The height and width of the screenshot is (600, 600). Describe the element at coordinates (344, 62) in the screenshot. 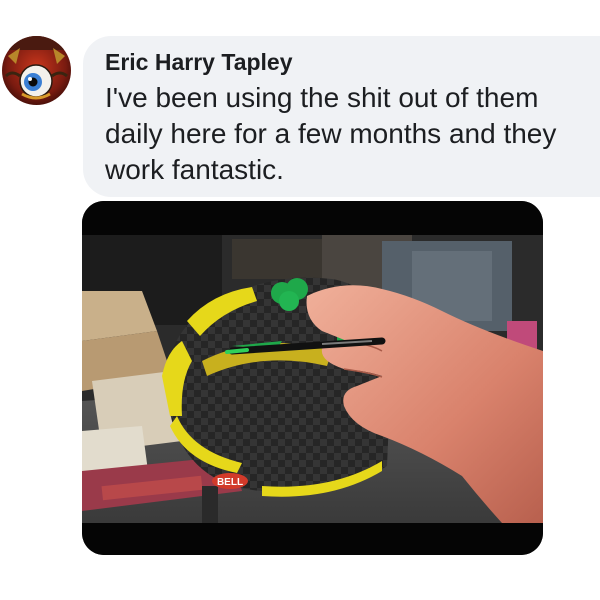

I see `comment-author: Eric Harry Tapley` at that location.